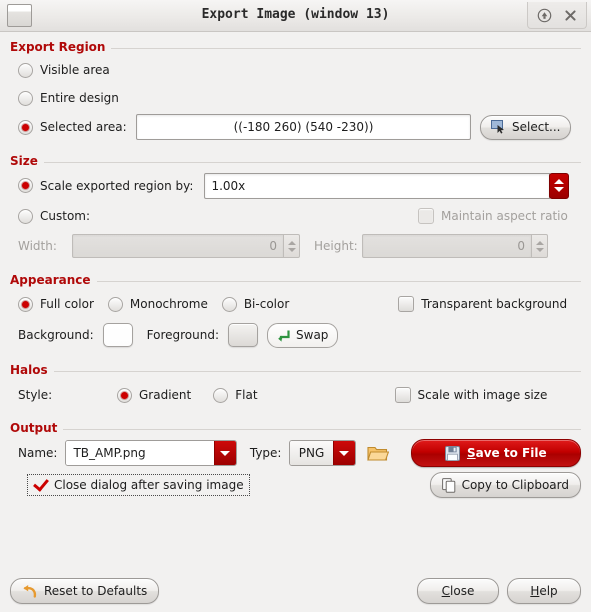  Describe the element at coordinates (540, 246) in the screenshot. I see `height-stepper` at that location.